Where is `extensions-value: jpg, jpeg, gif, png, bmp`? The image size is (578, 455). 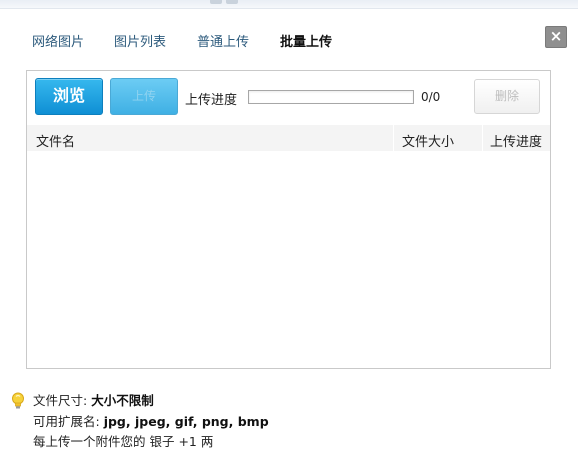
extensions-value: jpg, jpeg, gif, png, bmp is located at coordinates (186, 421).